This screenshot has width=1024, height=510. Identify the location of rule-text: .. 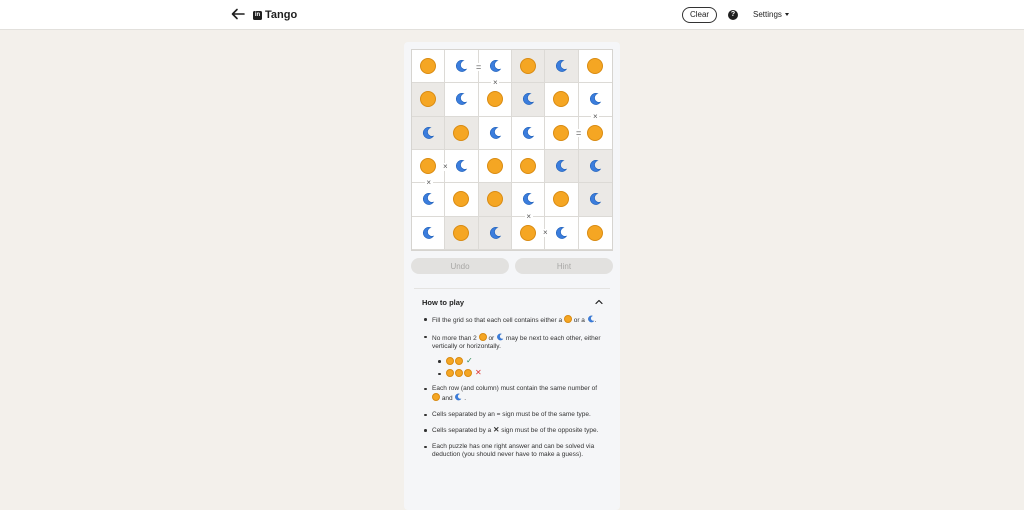
(465, 398).